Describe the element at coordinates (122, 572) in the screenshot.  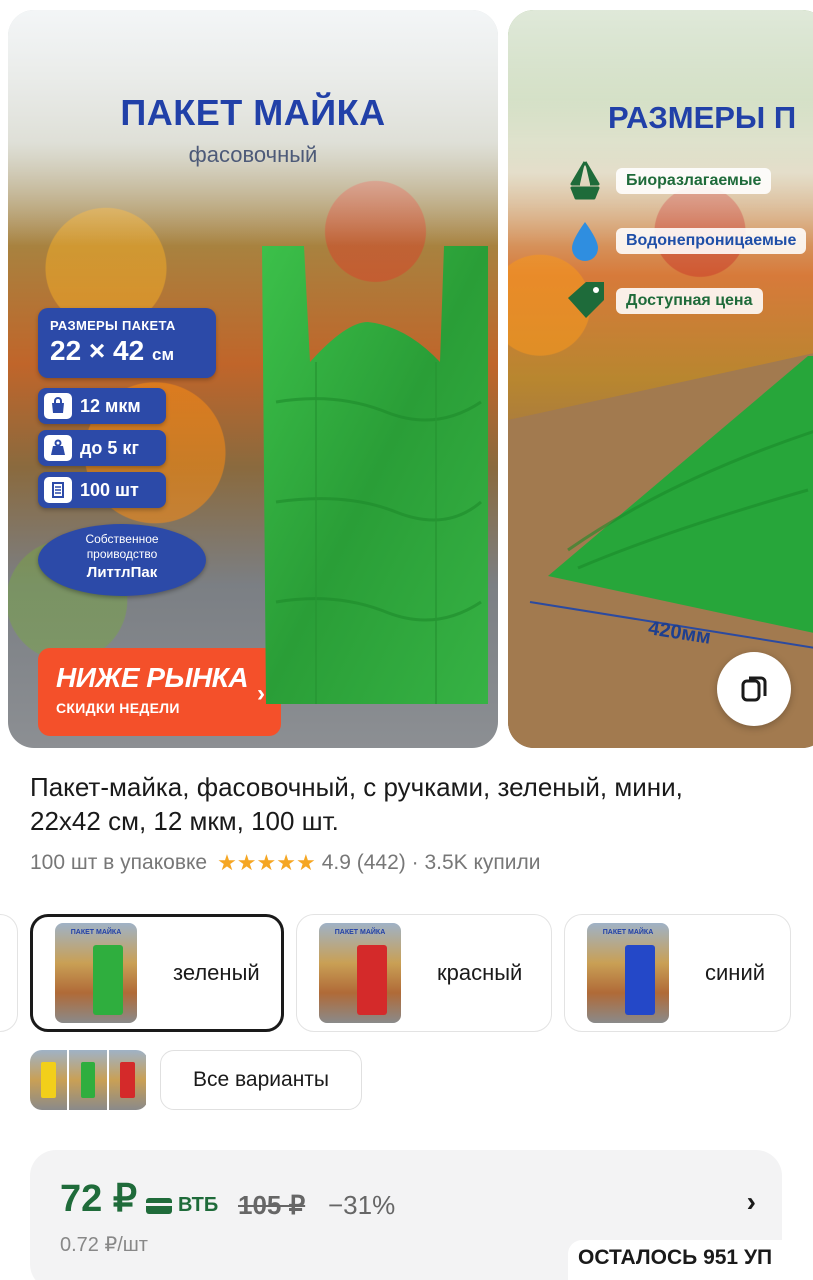
I see `brand-name: ЛиттлПак` at that location.